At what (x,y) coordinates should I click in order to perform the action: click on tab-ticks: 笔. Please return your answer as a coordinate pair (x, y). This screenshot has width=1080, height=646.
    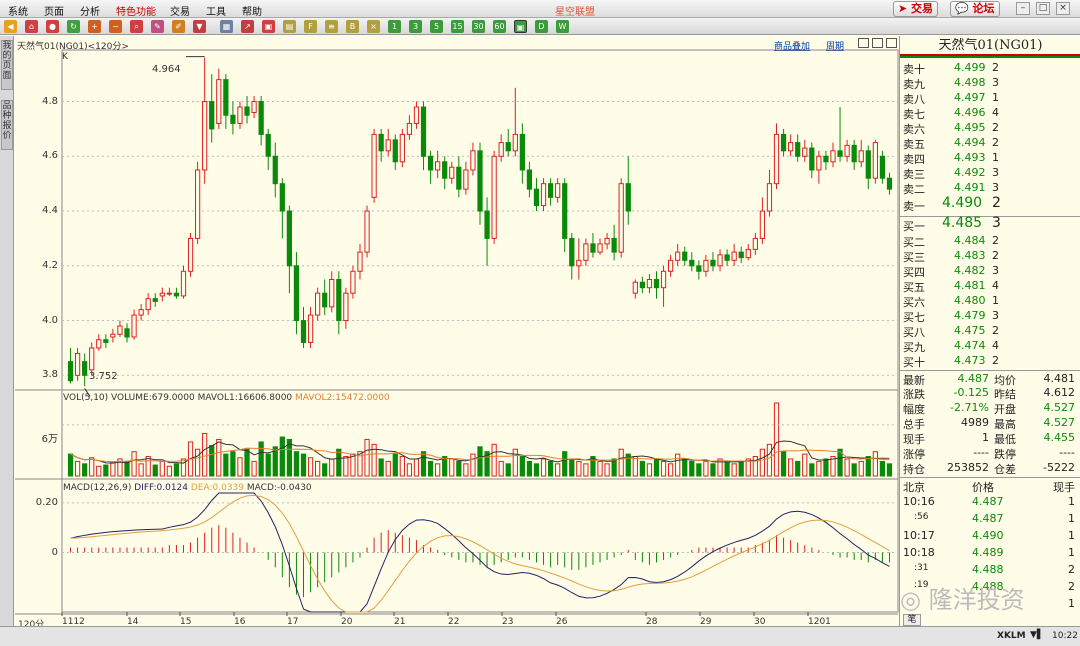
    Looking at the image, I should click on (912, 620).